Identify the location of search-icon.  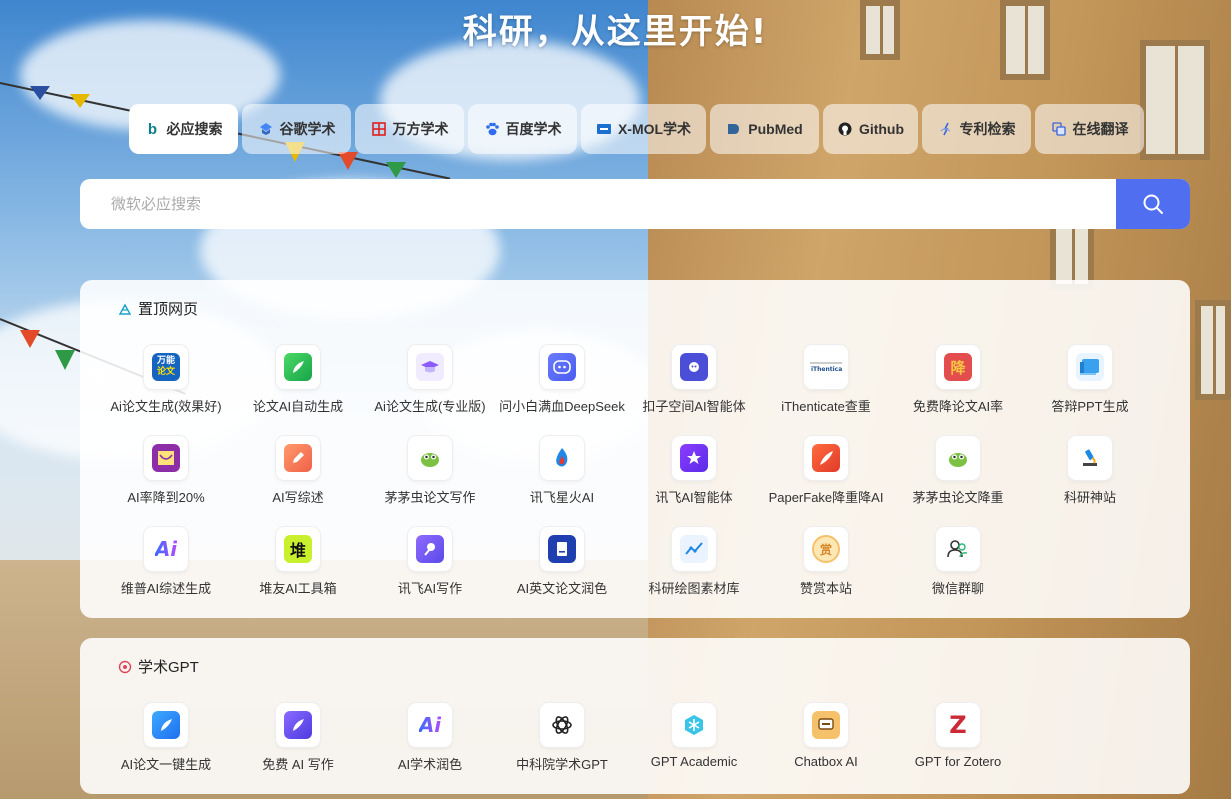
(1153, 204).